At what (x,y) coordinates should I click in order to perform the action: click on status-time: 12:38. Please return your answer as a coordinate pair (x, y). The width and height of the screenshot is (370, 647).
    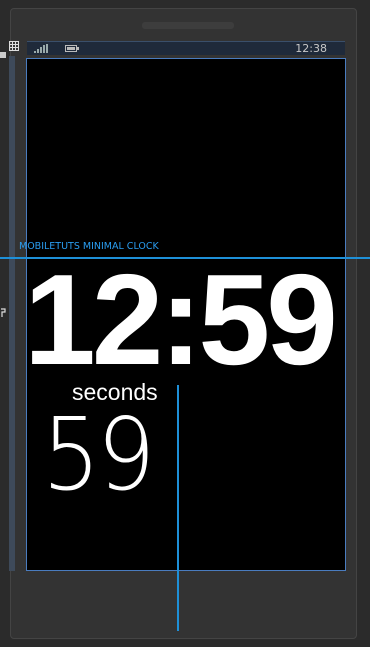
    Looking at the image, I should click on (311, 48).